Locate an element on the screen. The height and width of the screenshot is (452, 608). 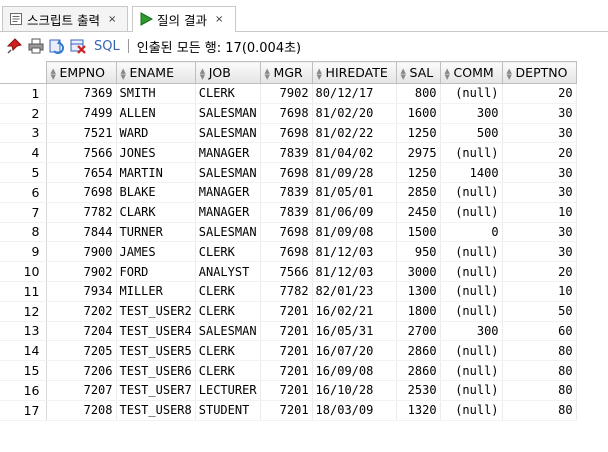
cell-sal: 2975 is located at coordinates (418, 153).